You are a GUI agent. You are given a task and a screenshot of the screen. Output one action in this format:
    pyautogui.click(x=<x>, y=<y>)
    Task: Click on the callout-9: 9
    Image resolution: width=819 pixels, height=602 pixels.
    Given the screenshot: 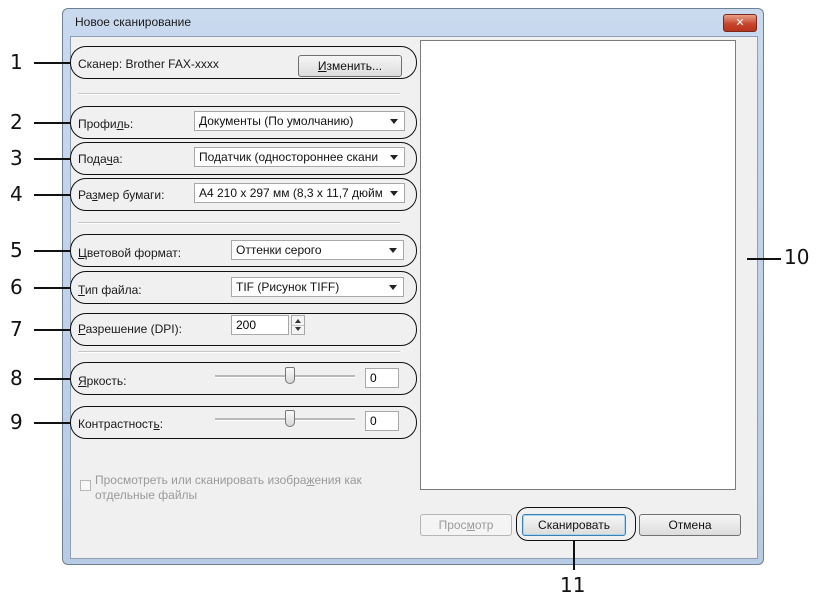 What is the action you would take?
    pyautogui.click(x=16, y=422)
    